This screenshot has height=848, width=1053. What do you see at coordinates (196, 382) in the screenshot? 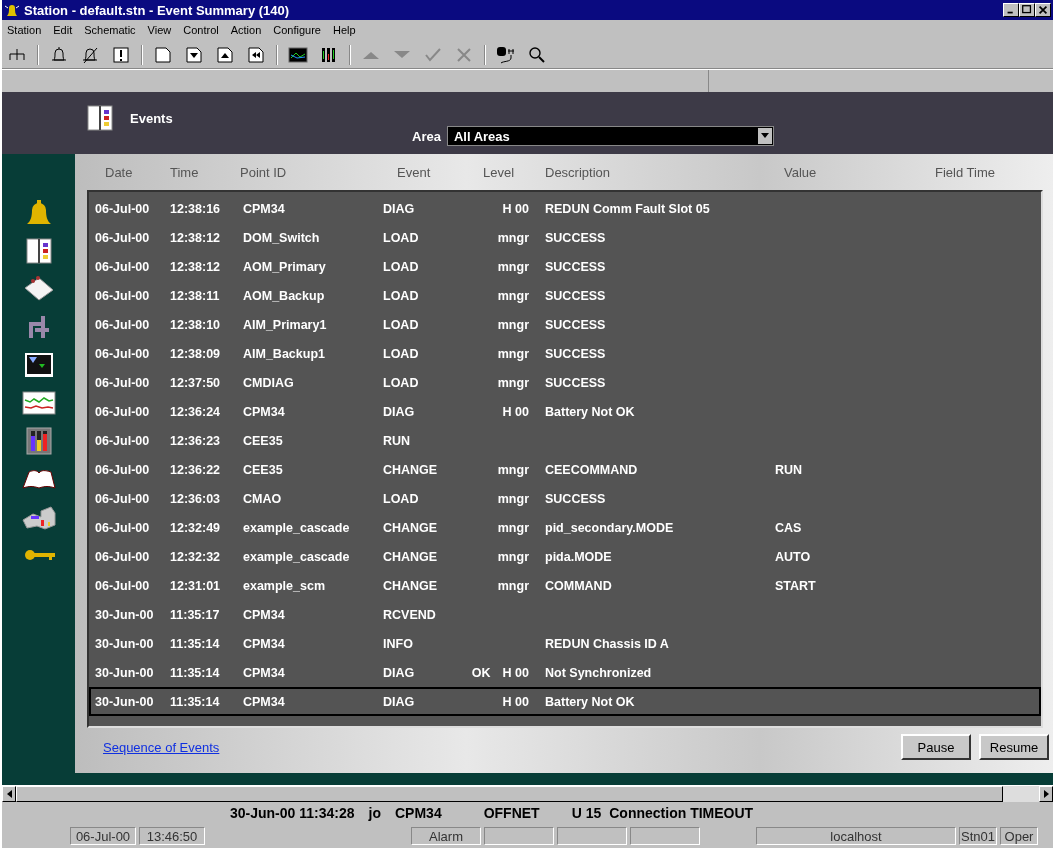
I see `time-cell-text: 12:37:50` at bounding box center [196, 382].